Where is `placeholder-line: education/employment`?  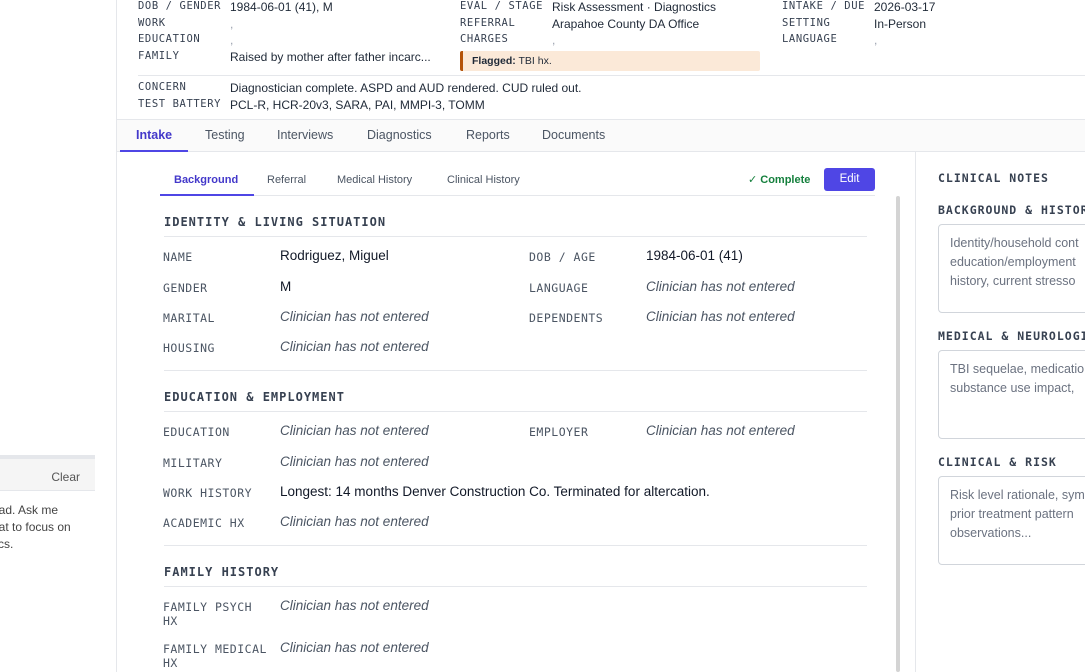
placeholder-line: education/employment is located at coordinates (1013, 262).